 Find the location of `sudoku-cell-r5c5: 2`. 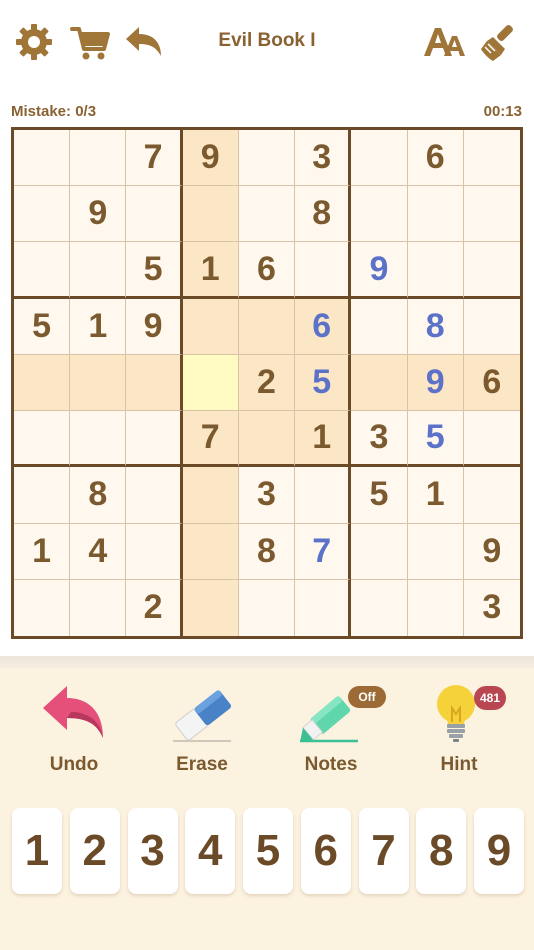

sudoku-cell-r5c5: 2 is located at coordinates (267, 383).